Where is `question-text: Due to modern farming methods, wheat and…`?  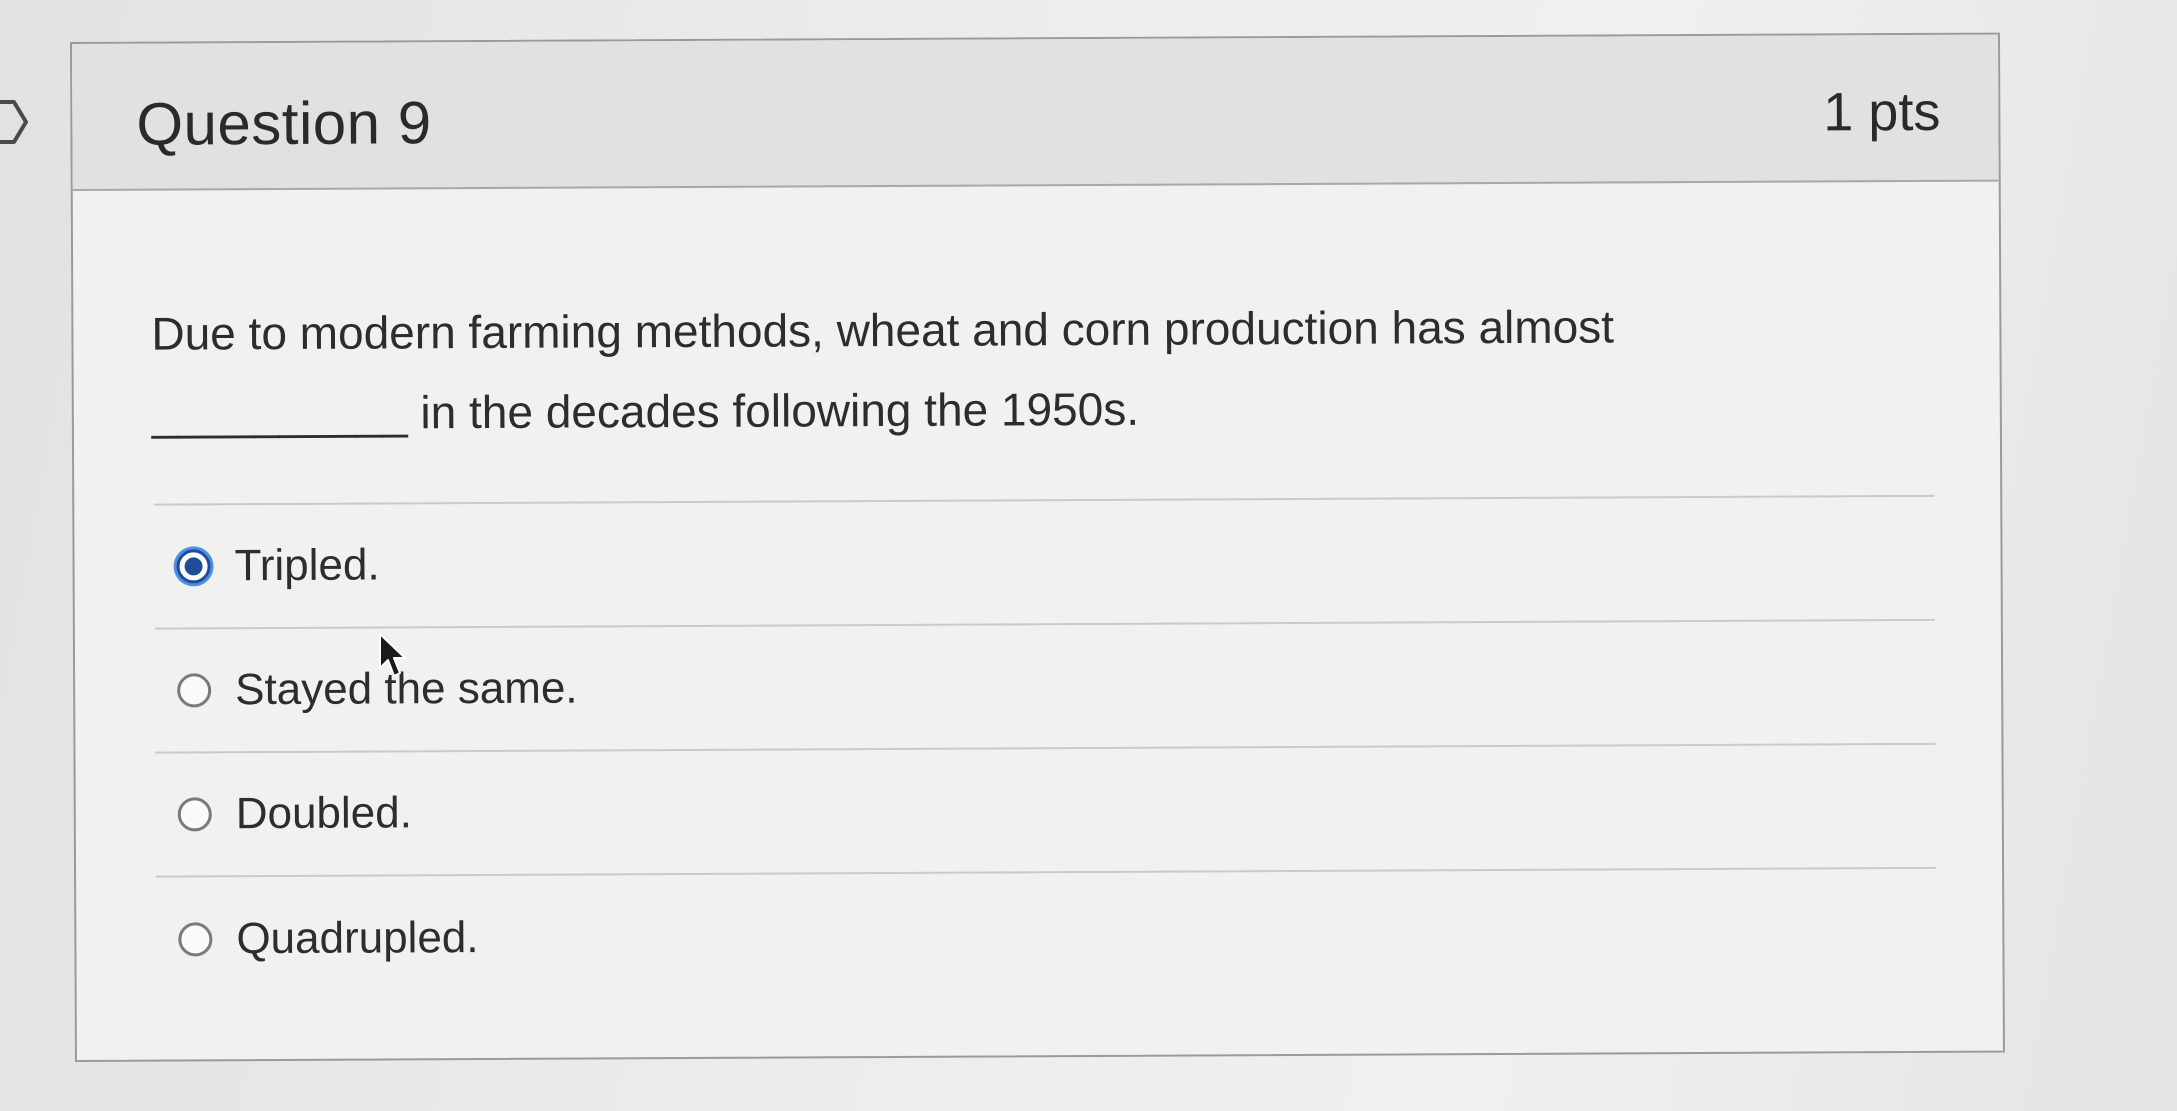 question-text: Due to modern farming methods, wheat and… is located at coordinates (1011, 369).